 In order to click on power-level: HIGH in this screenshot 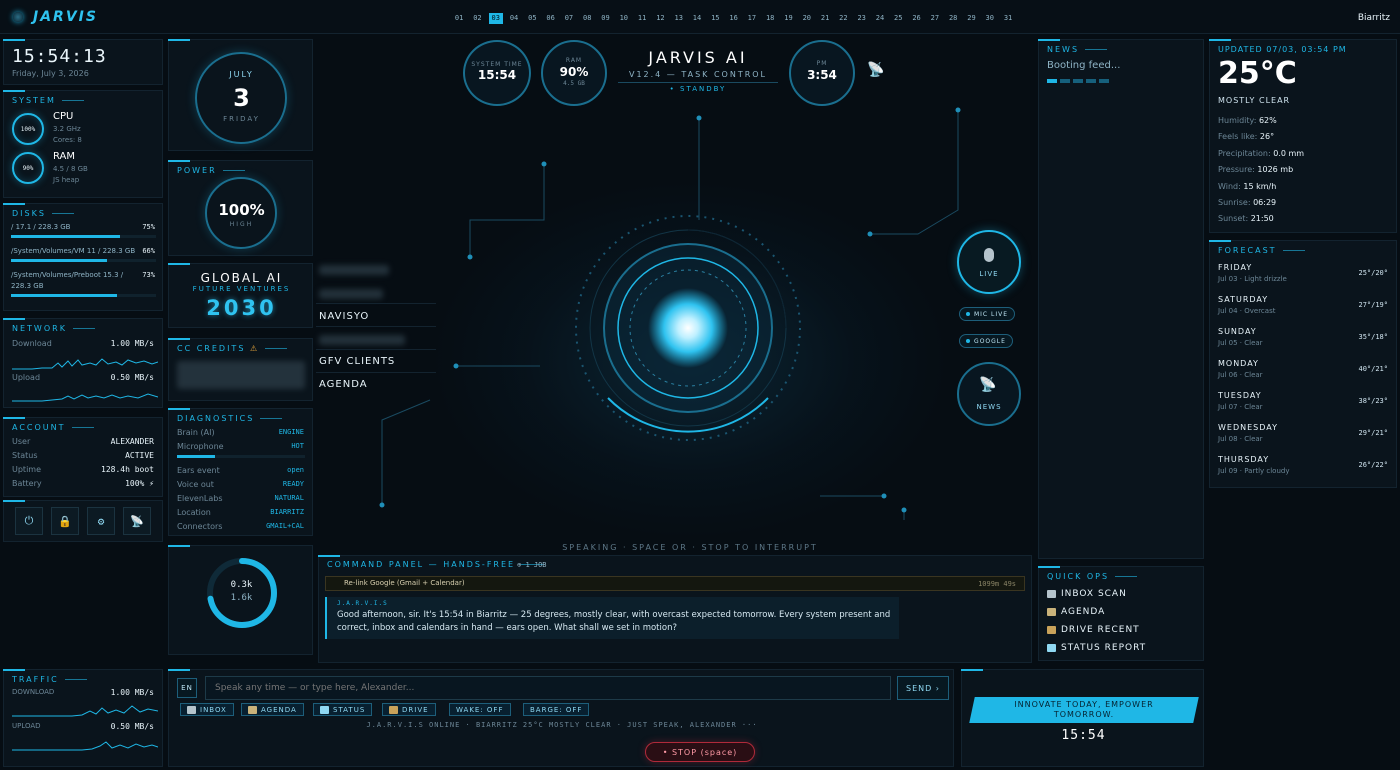, I will do `click(241, 224)`.